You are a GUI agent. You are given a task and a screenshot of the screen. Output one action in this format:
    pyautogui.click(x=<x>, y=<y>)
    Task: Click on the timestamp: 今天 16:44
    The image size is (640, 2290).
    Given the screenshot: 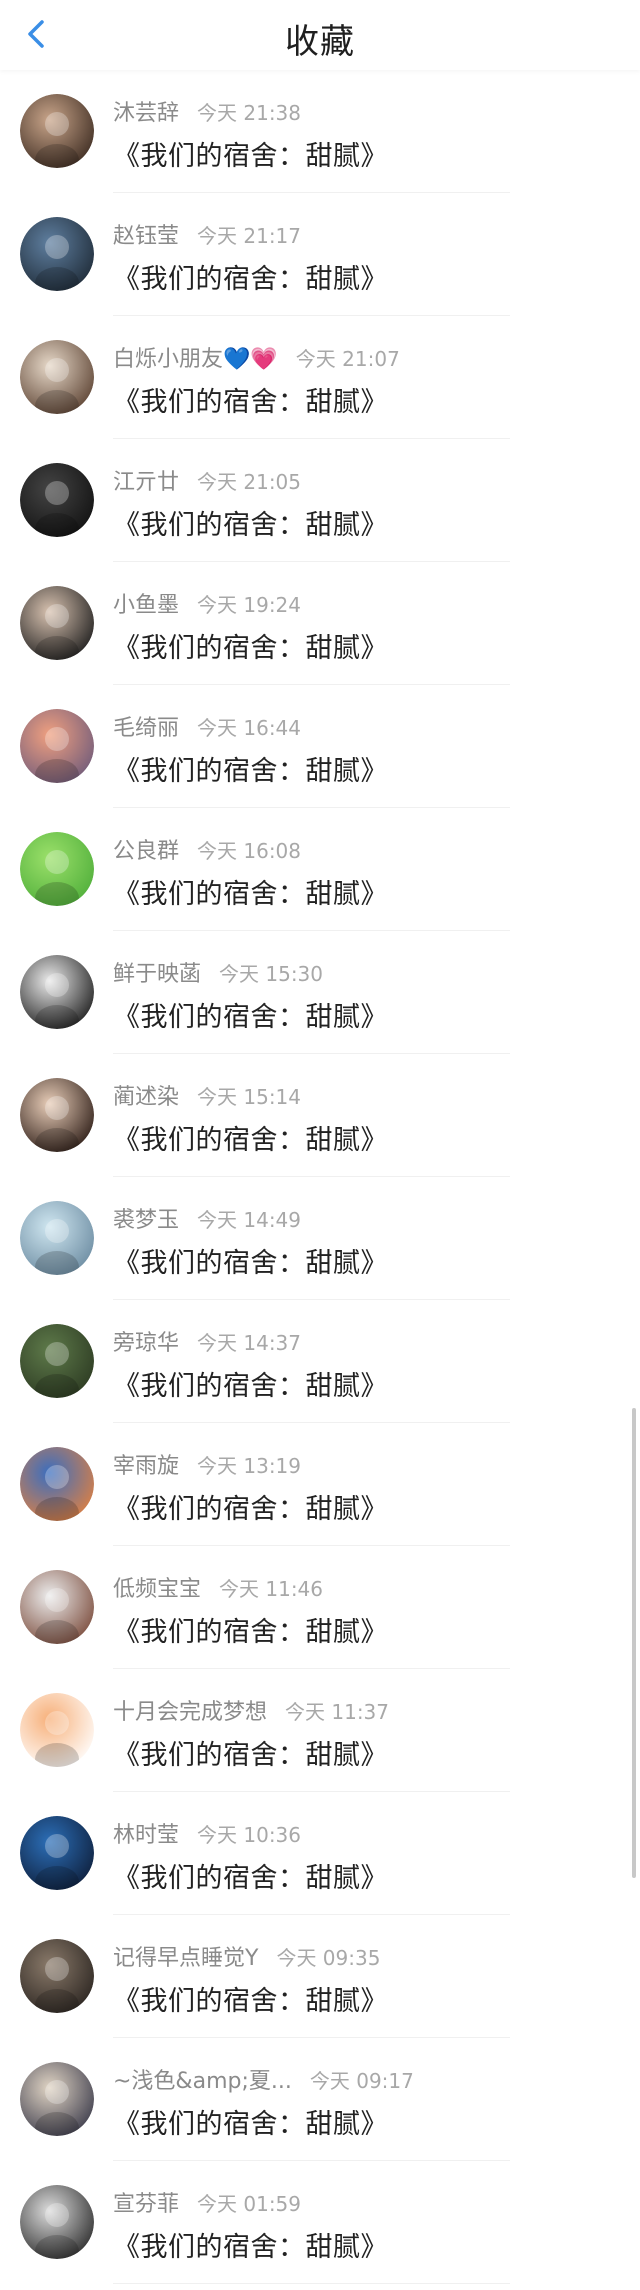 What is the action you would take?
    pyautogui.click(x=249, y=727)
    